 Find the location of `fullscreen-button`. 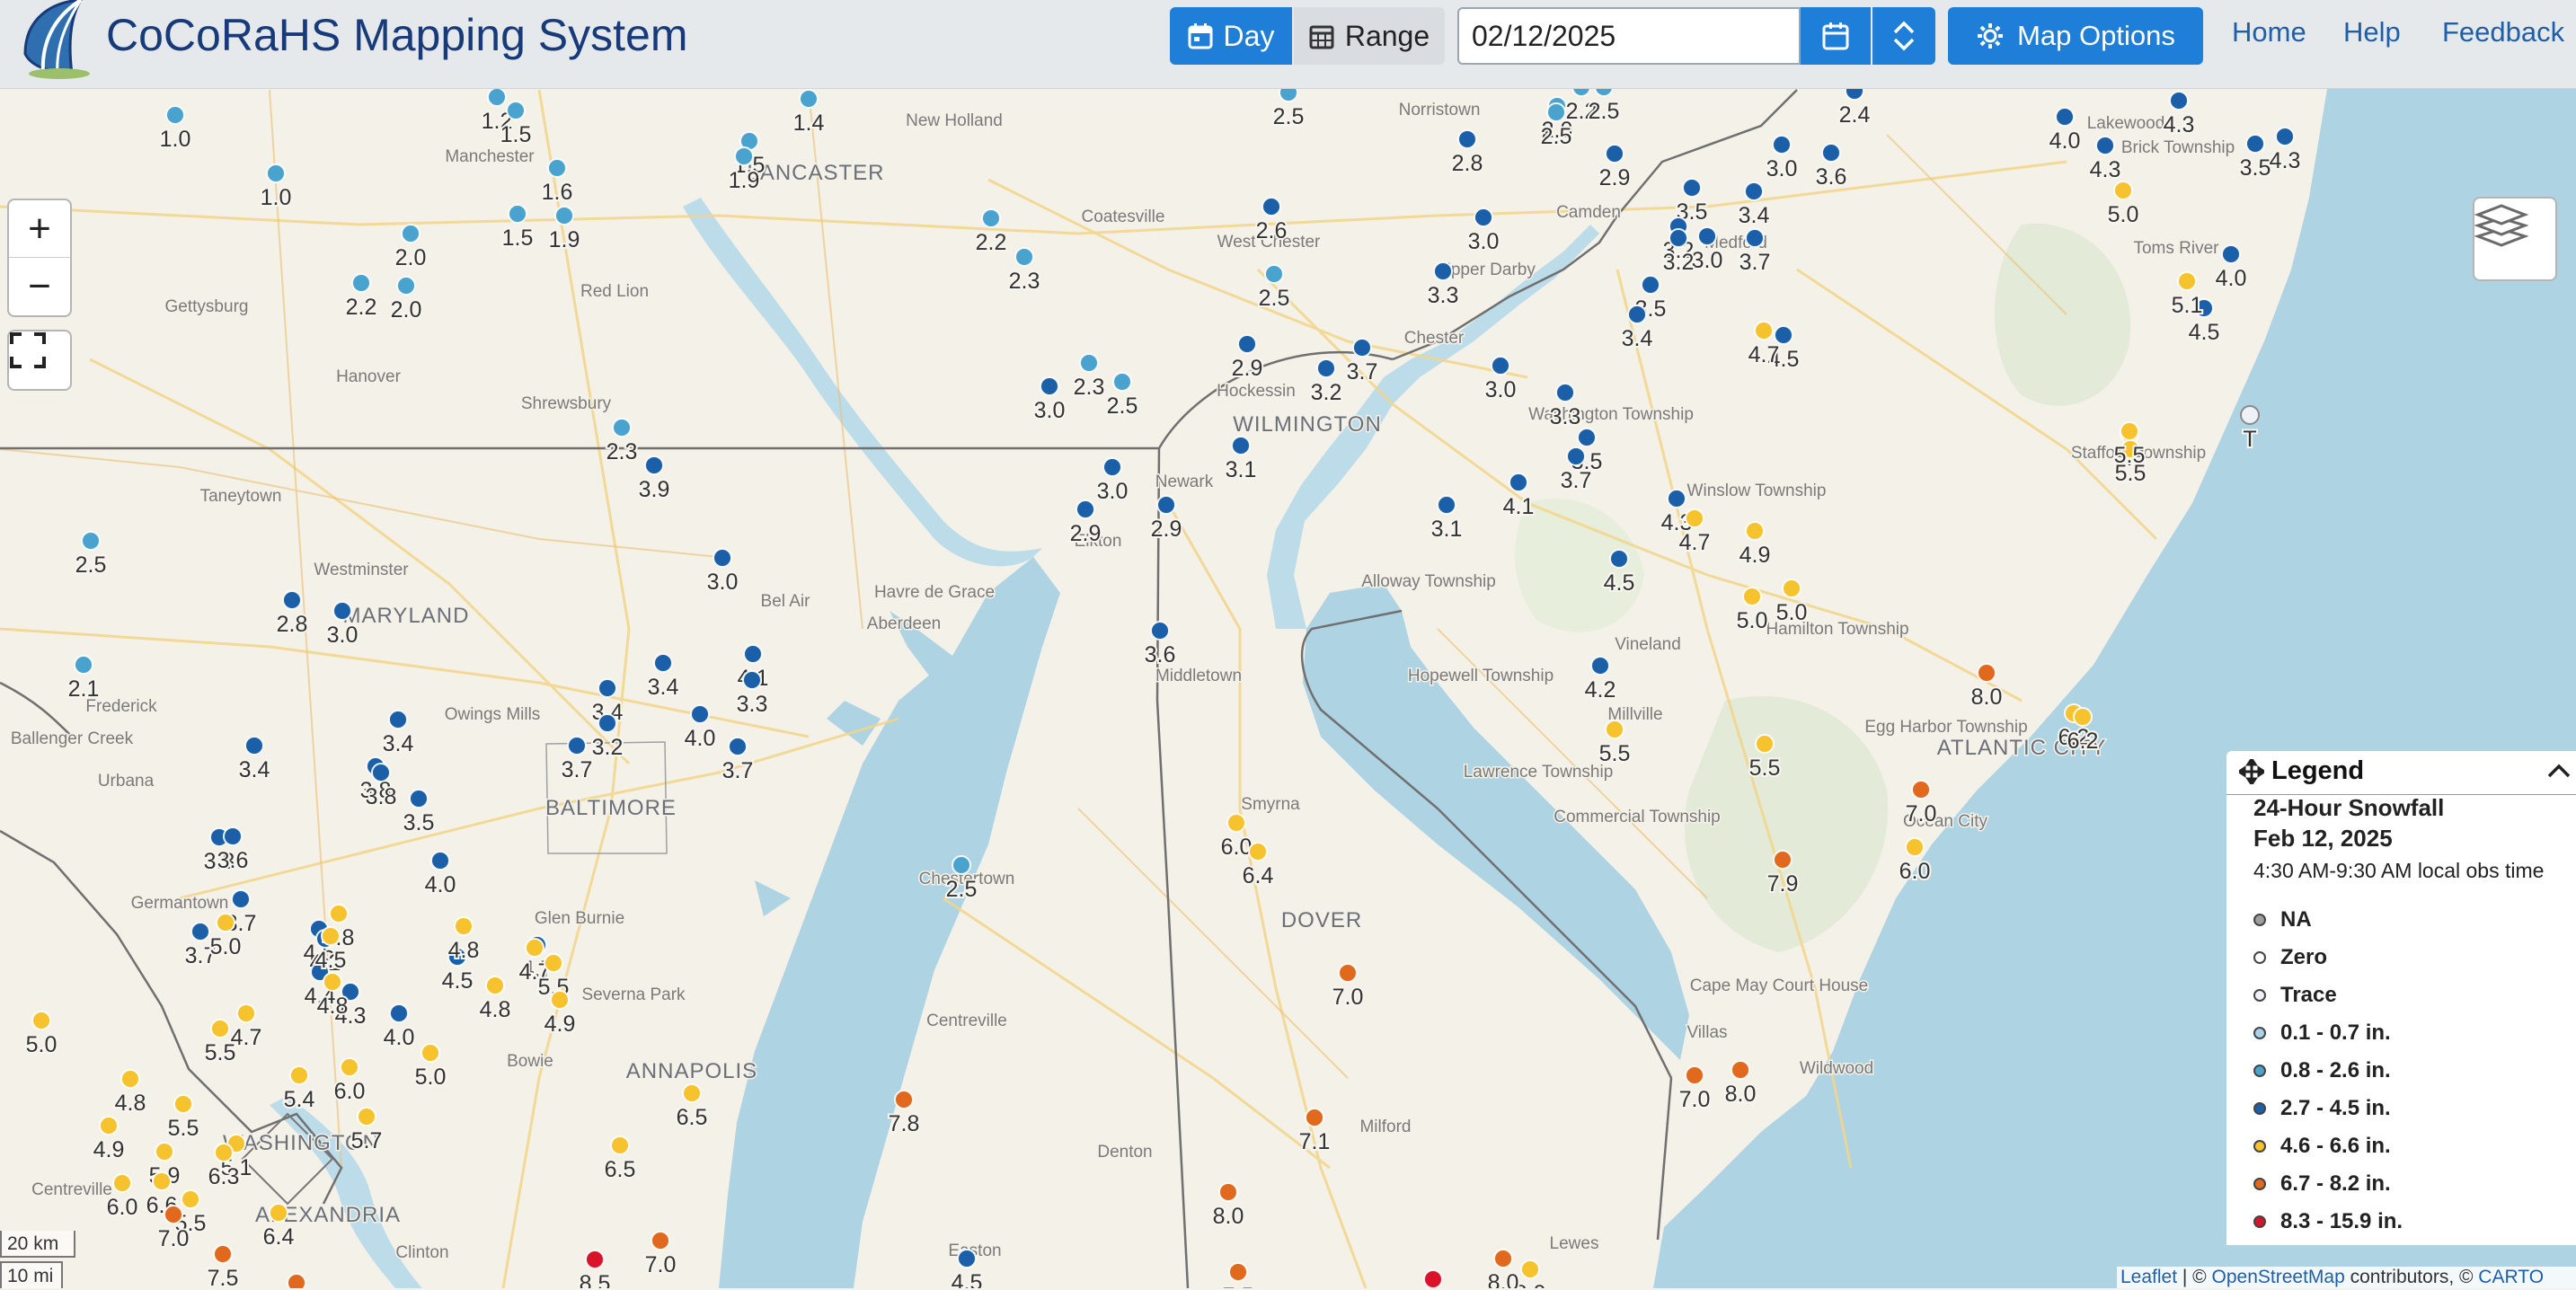

fullscreen-button is located at coordinates (39, 360).